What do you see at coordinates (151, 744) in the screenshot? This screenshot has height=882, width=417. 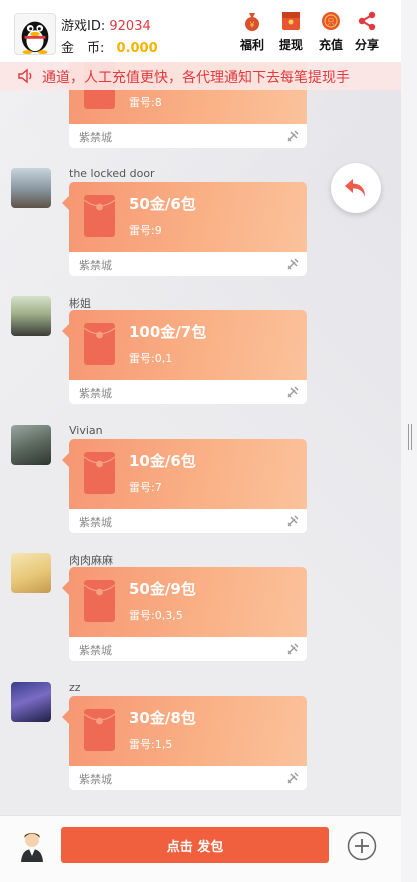 I see `mine-number: 雷号:1,5` at bounding box center [151, 744].